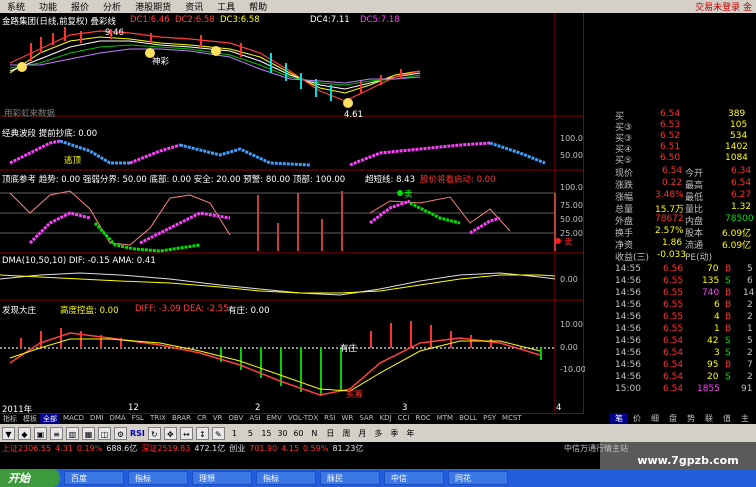 The height and width of the screenshot is (487, 756). I want to click on trade-login-status: 交易未登录 金, so click(725, 6).